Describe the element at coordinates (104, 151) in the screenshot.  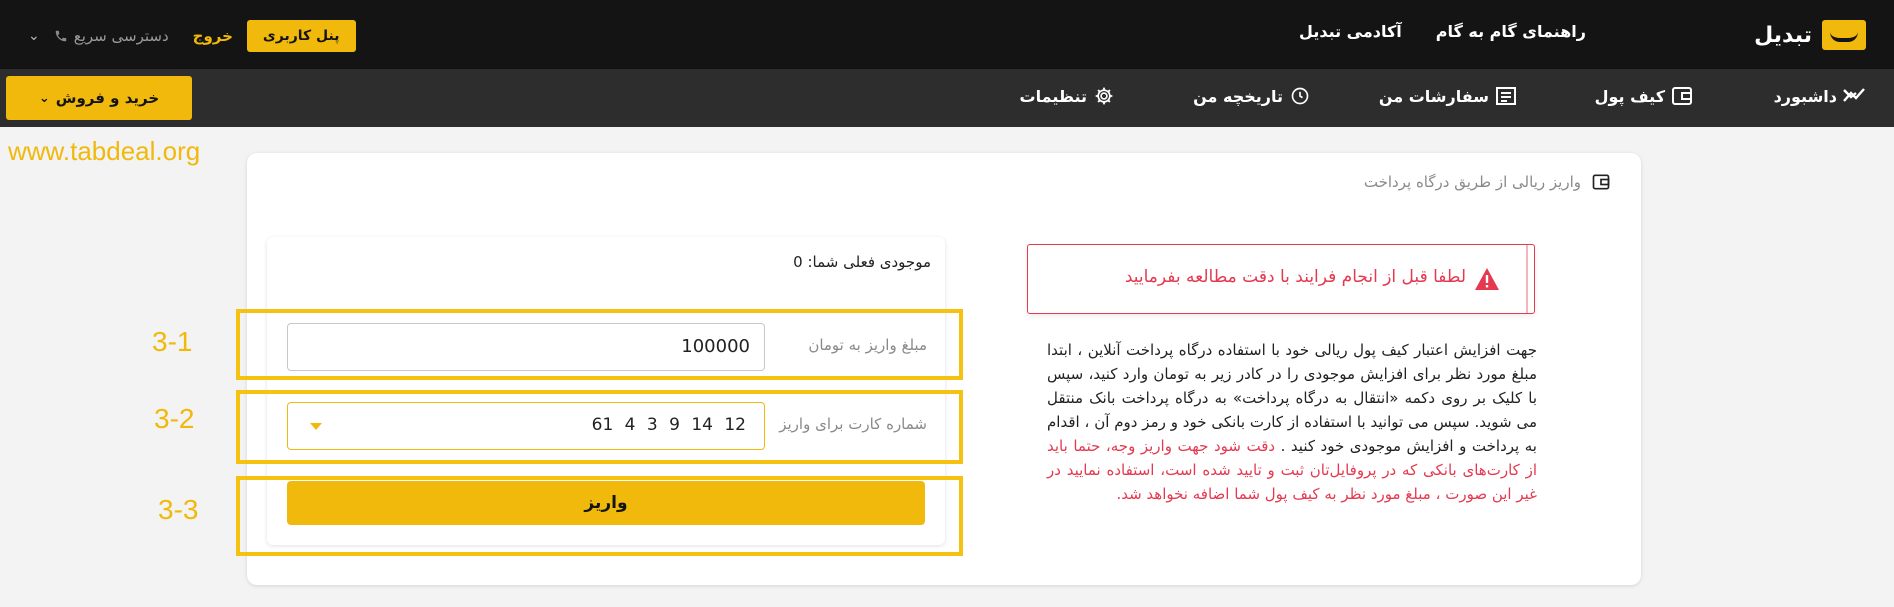
I see `watermark-url: www.tabdeal.org` at that location.